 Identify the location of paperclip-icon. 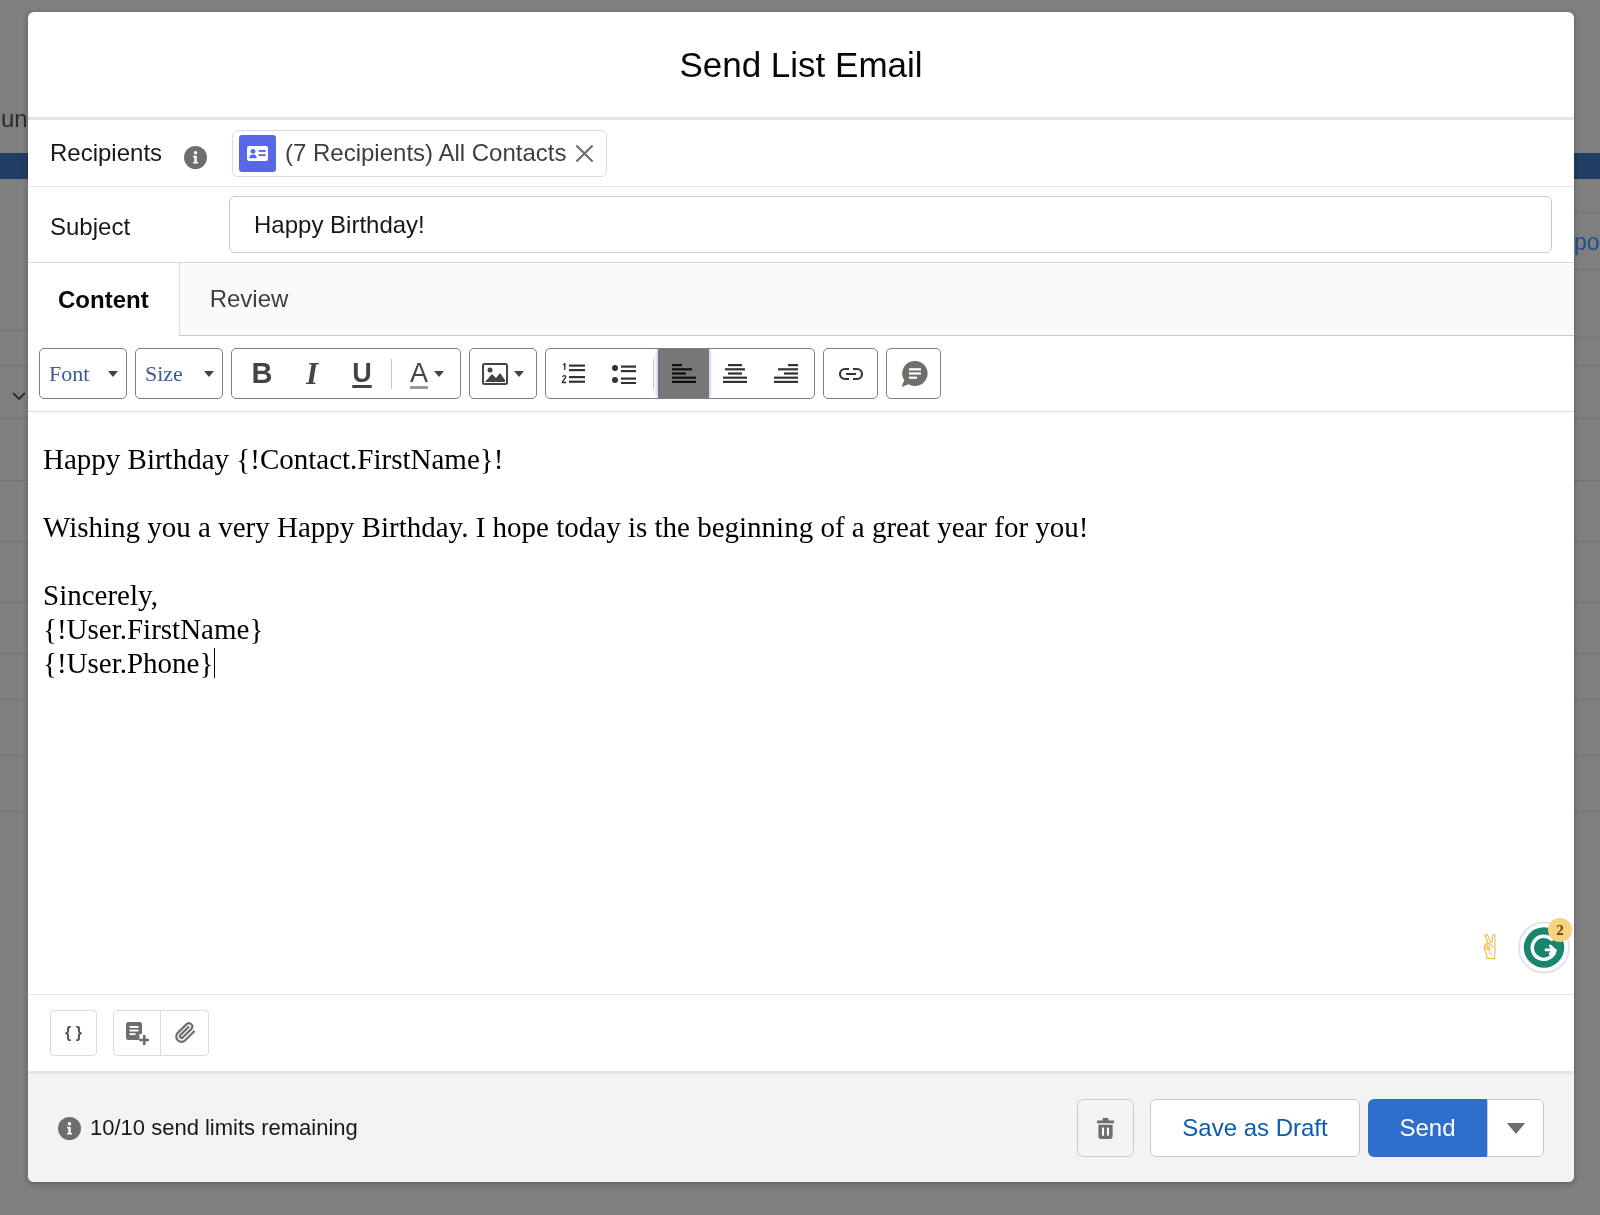
(184, 1033).